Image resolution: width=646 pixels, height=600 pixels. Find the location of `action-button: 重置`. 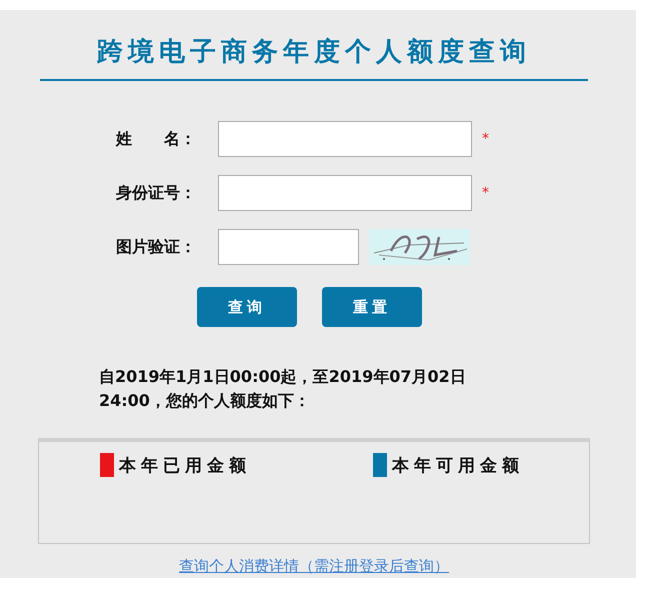

action-button: 重置 is located at coordinates (372, 307).